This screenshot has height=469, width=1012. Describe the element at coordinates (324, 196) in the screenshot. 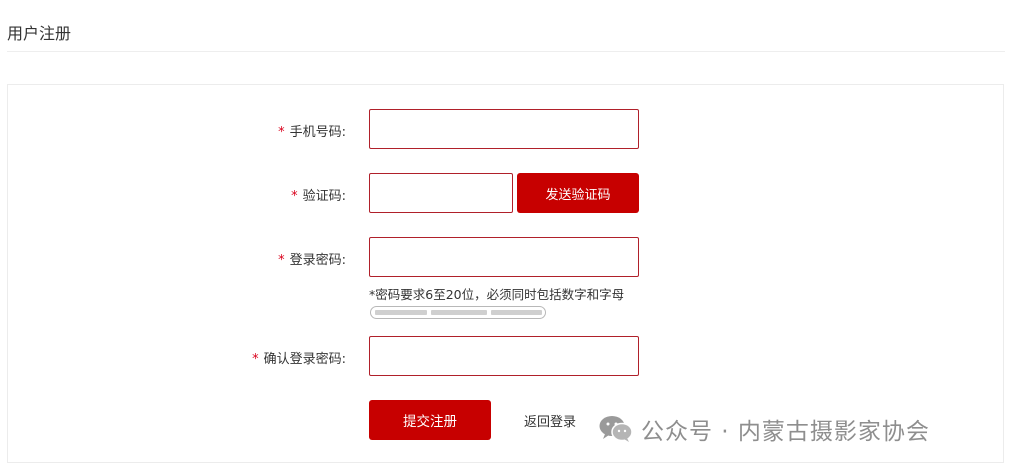

I see `code-label-text: 验证码:` at that location.